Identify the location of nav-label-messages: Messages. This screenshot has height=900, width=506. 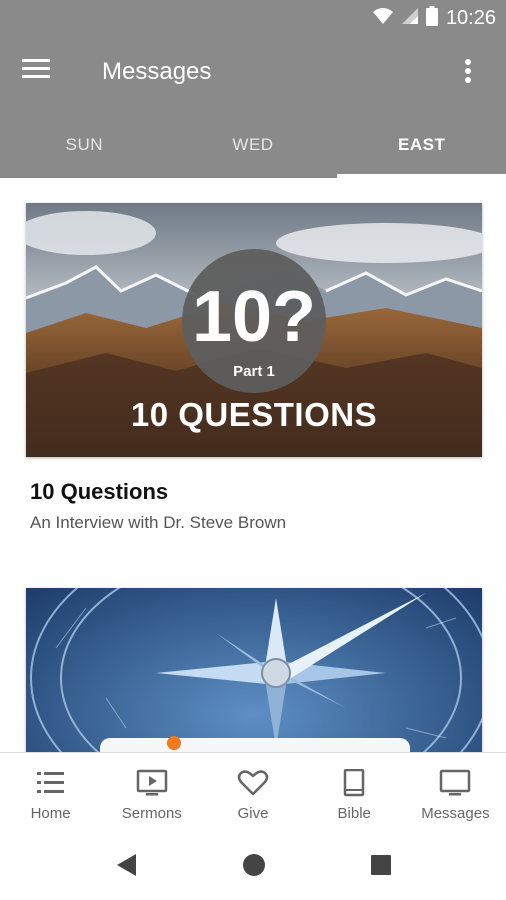
(455, 813).